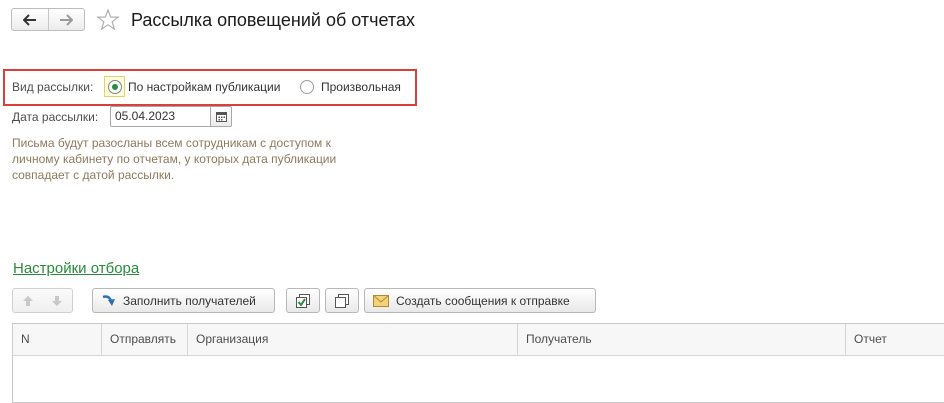  What do you see at coordinates (681, 339) in the screenshot?
I see `column-header-recipient: Получатель` at bounding box center [681, 339].